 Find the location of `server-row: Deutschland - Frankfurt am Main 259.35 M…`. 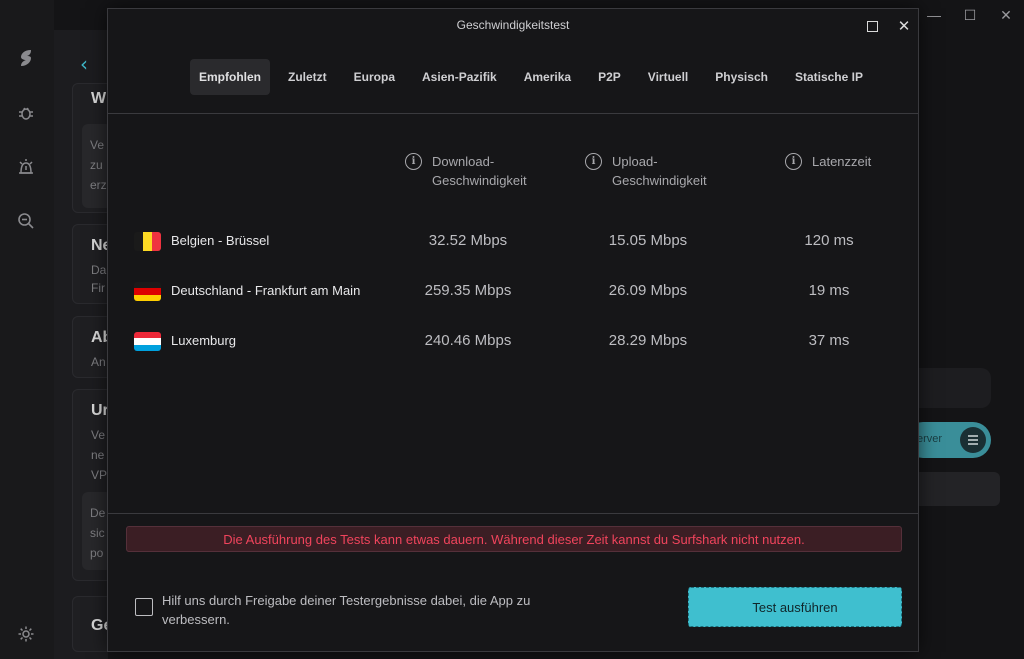

server-row: Deutschland - Frankfurt am Main 259.35 M… is located at coordinates (514, 291).